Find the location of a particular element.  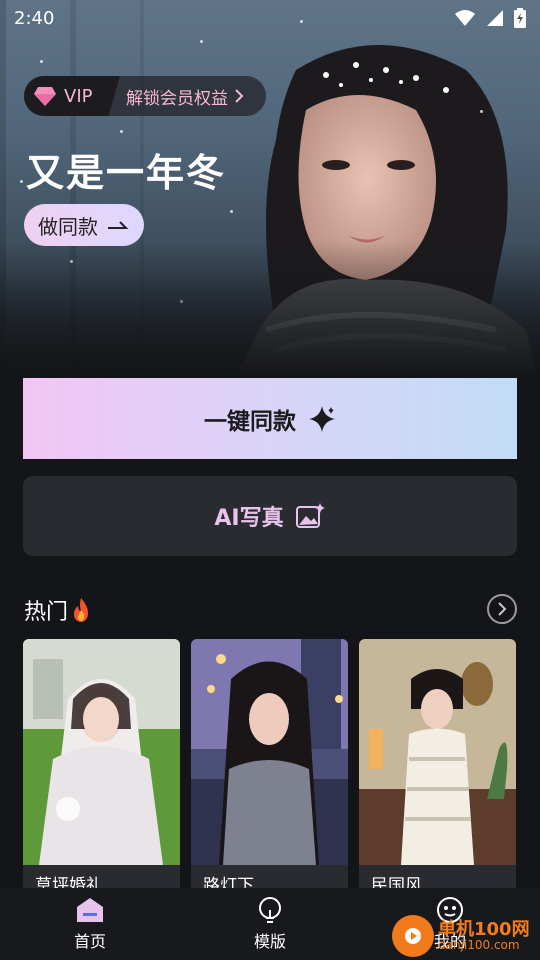

sparkle-icon is located at coordinates (322, 418).